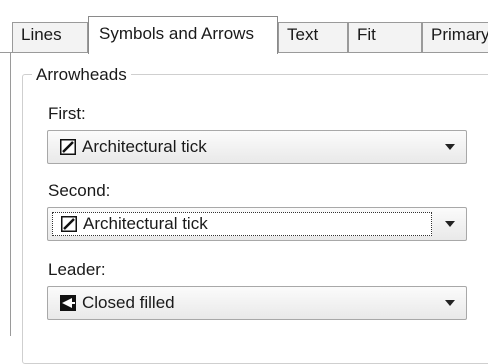 The image size is (488, 364). I want to click on tab-label: Text, so click(303, 34).